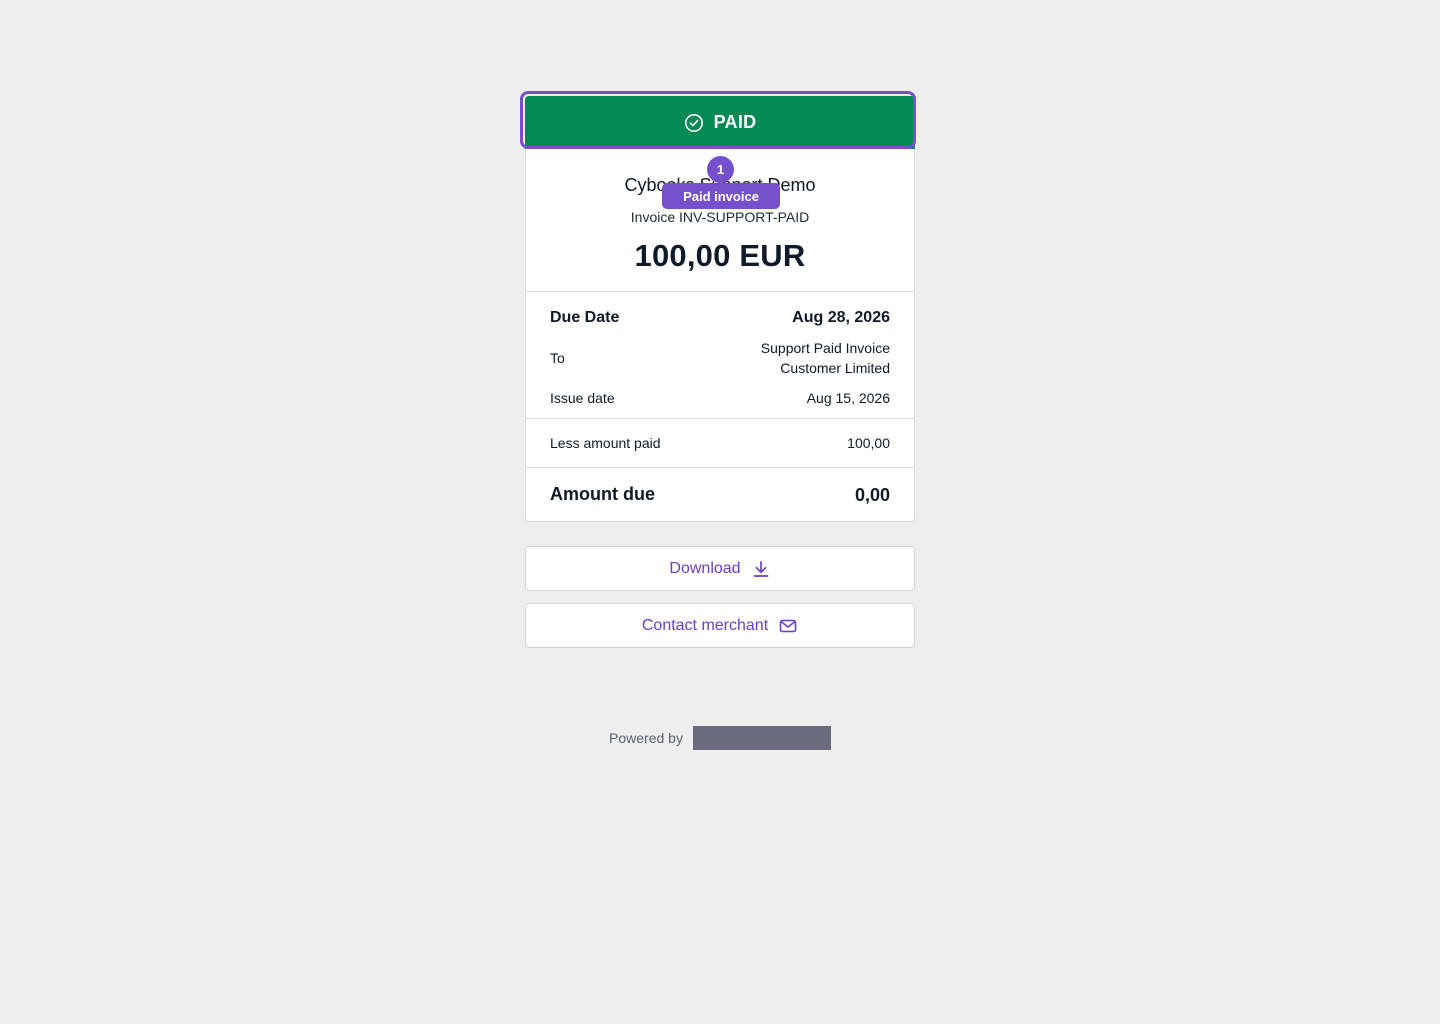 The image size is (1440, 1024). I want to click on annotation-number-badge: 1, so click(720, 169).